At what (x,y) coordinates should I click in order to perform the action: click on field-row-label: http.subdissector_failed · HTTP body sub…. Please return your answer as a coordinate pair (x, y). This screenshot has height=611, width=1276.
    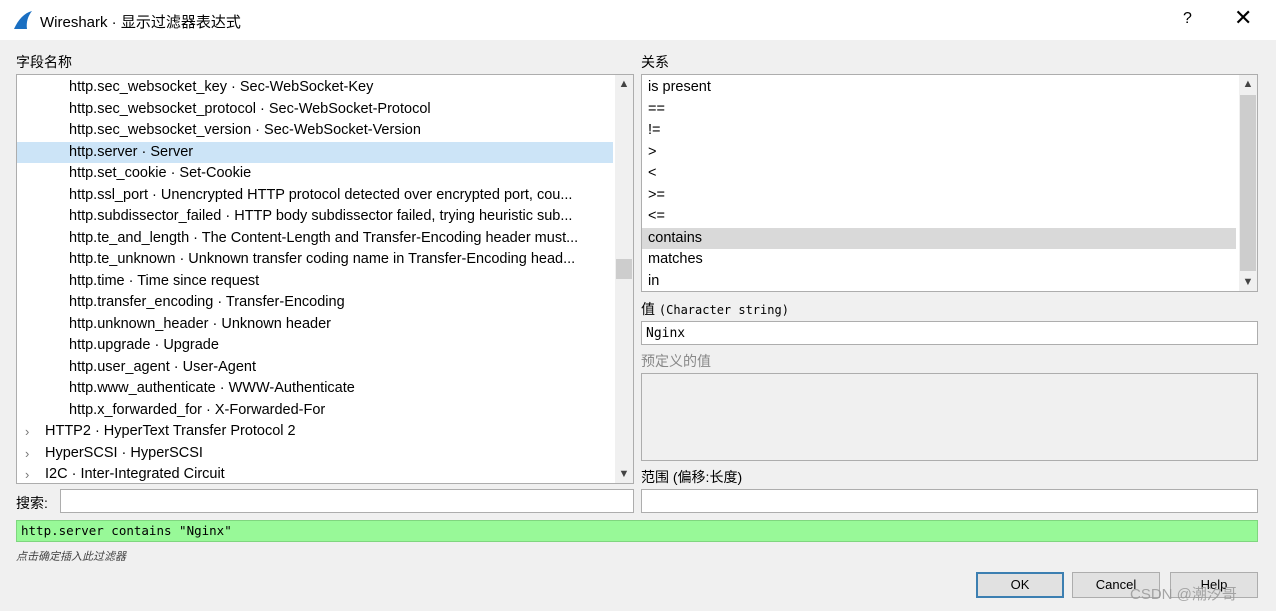
    Looking at the image, I should click on (321, 216).